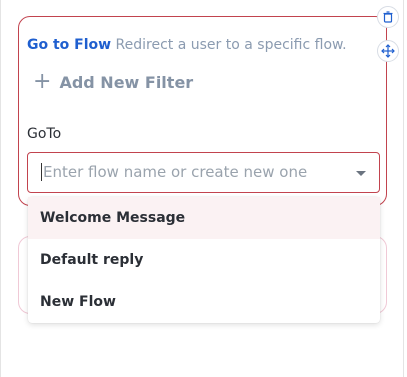 Image resolution: width=407 pixels, height=377 pixels. What do you see at coordinates (403, 188) in the screenshot?
I see `panel-right-border` at bounding box center [403, 188].